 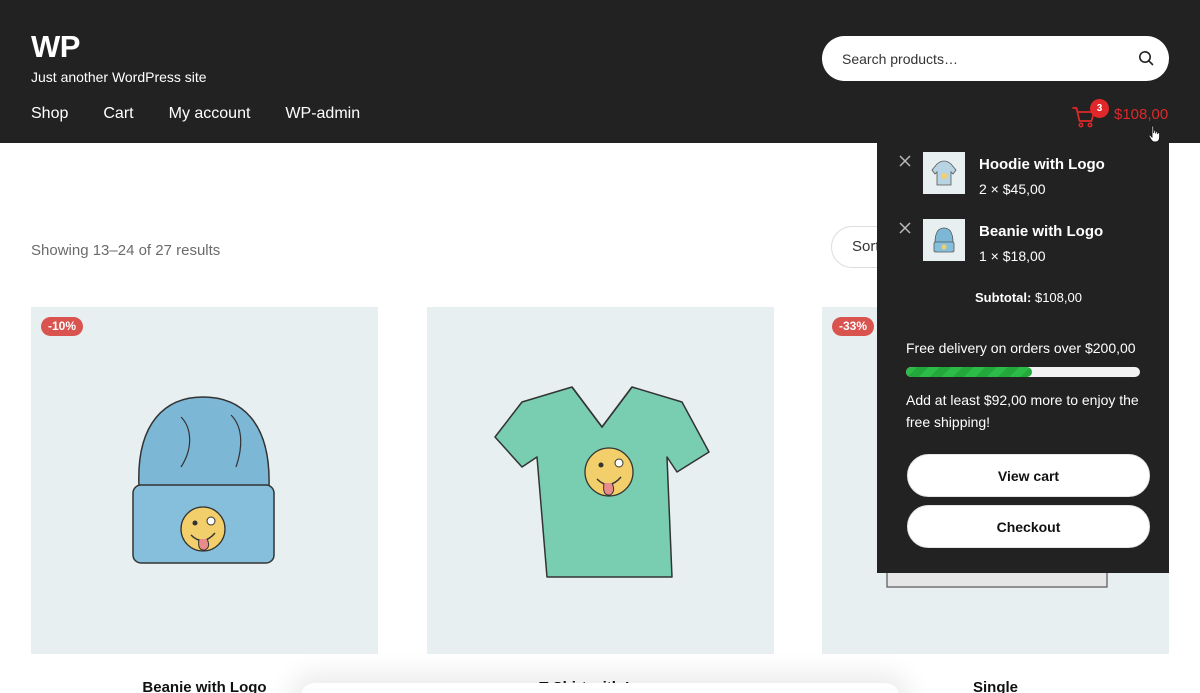 I want to click on site-tagline: Just another WordPress site, so click(x=119, y=77).